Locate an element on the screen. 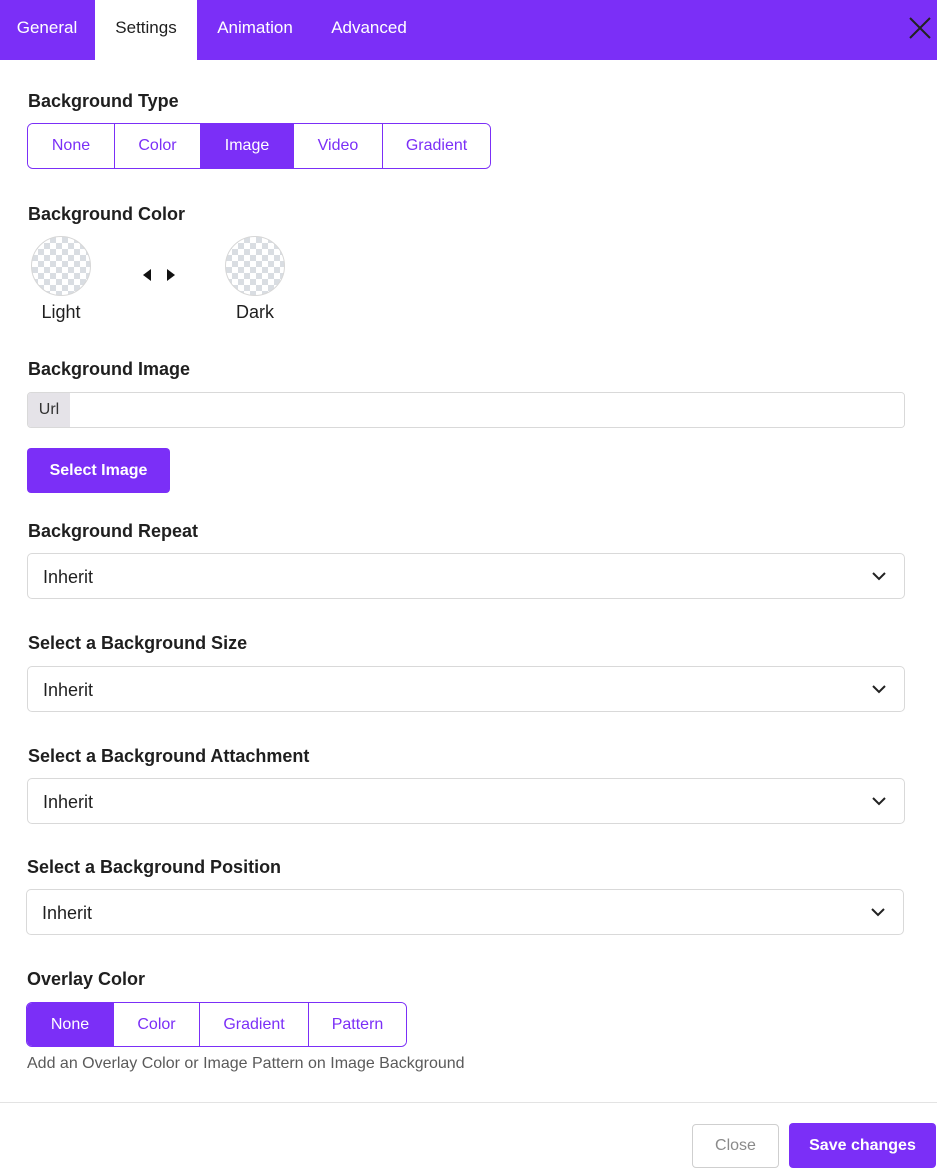 Image resolution: width=937 pixels, height=1174 pixels. dark-label: Dark is located at coordinates (254, 312).